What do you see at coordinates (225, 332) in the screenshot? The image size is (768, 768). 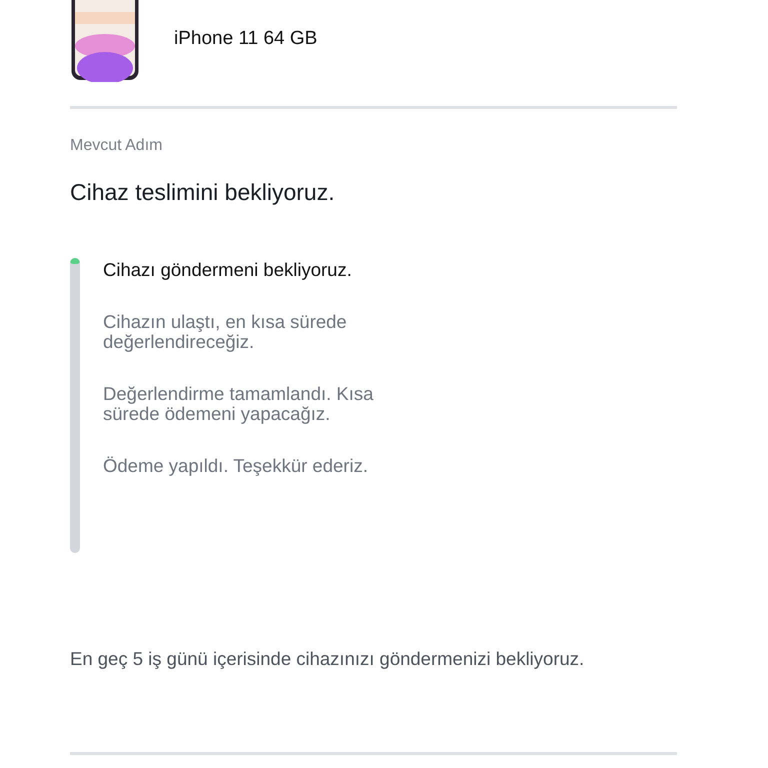 I see `step-text: Cihazın ulaştı, en kısa sürede değerlendireceğiz.` at bounding box center [225, 332].